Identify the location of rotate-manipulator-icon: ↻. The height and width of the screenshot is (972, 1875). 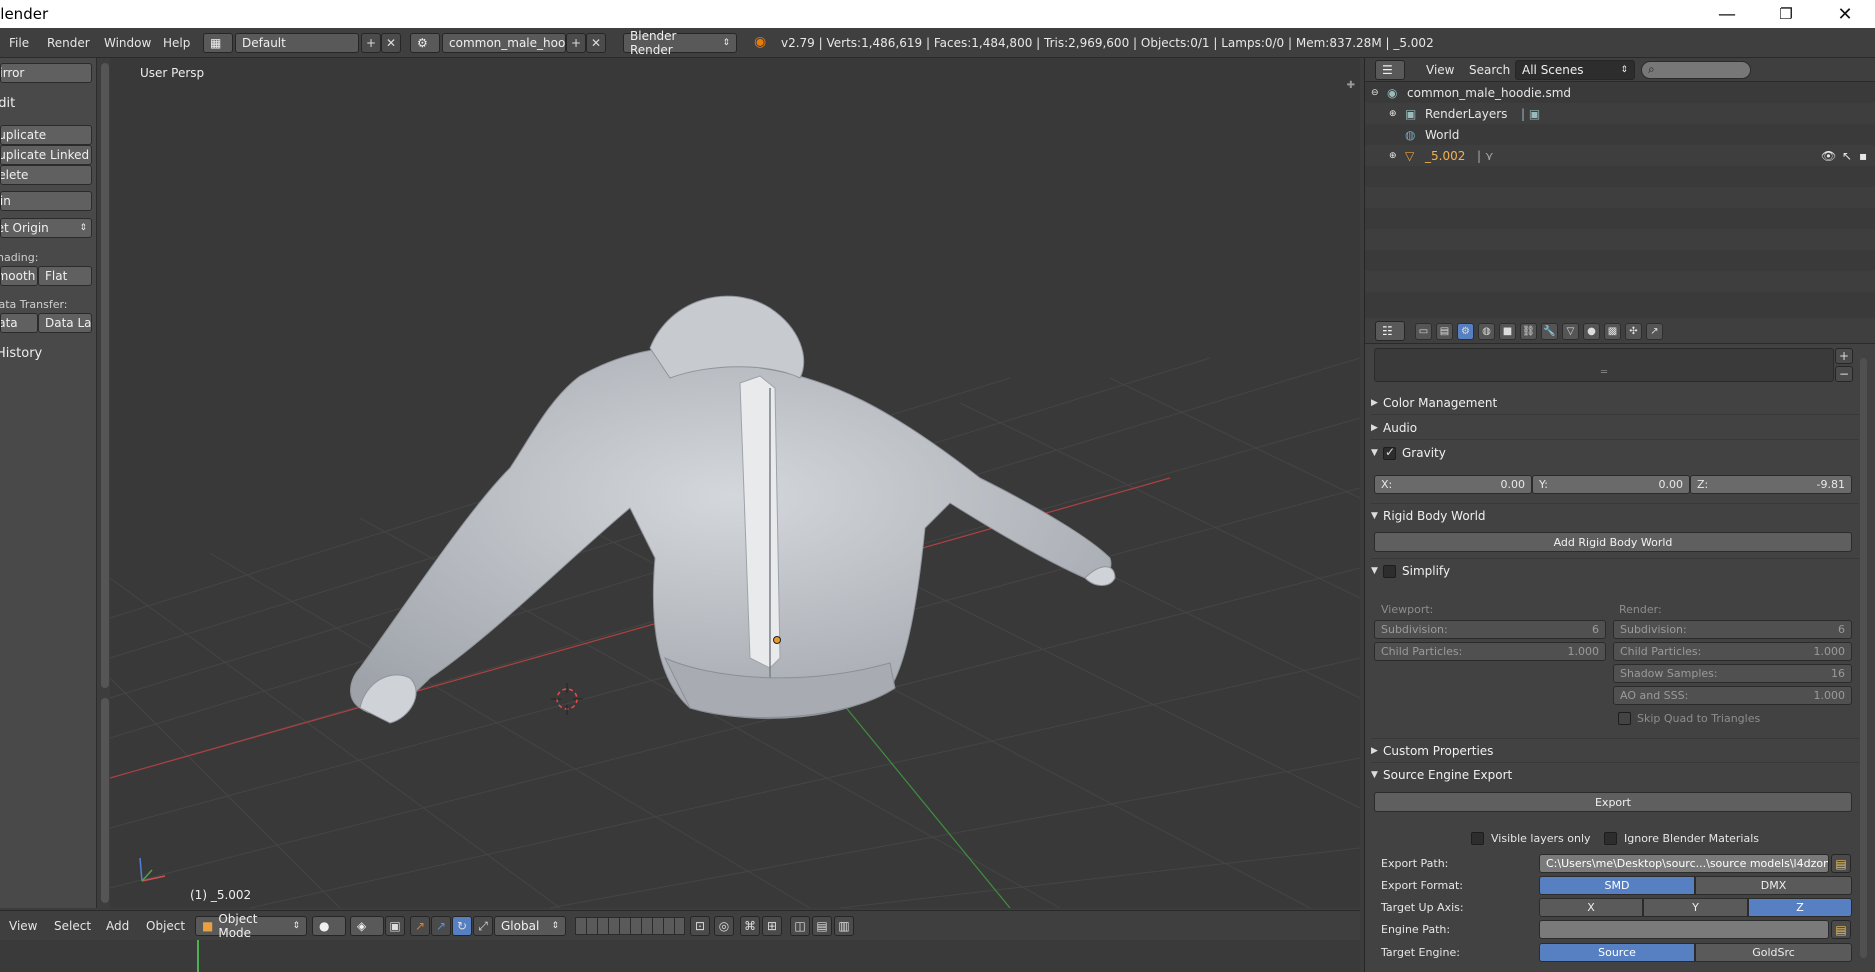
(462, 926).